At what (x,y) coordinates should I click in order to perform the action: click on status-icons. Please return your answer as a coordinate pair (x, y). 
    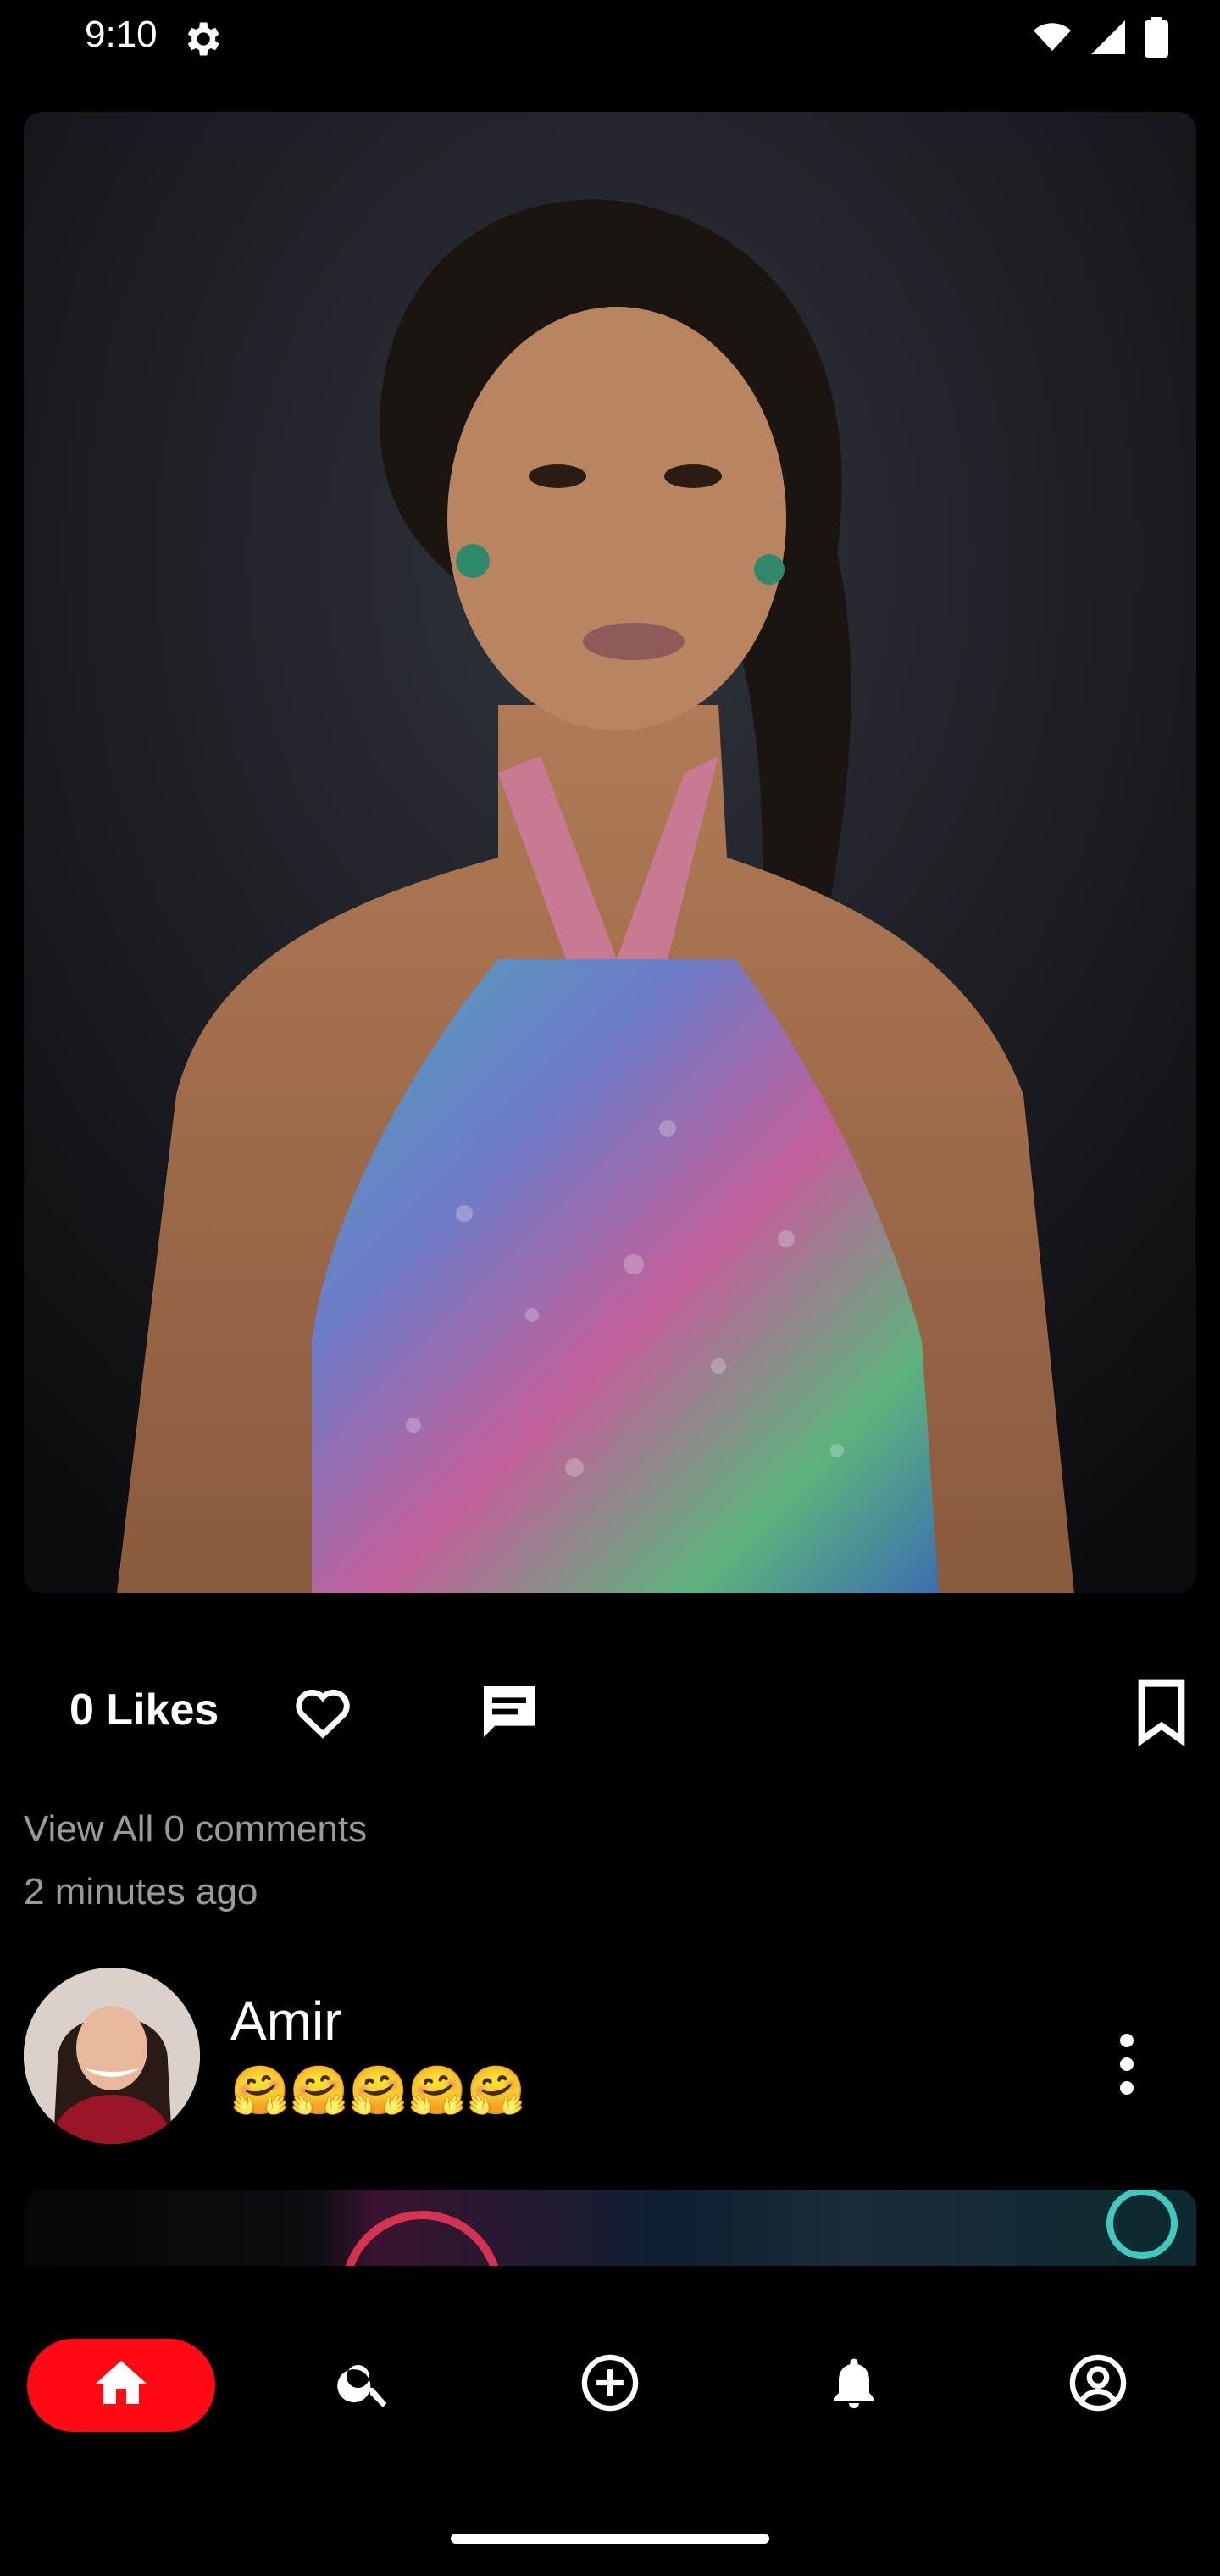
    Looking at the image, I should click on (1100, 39).